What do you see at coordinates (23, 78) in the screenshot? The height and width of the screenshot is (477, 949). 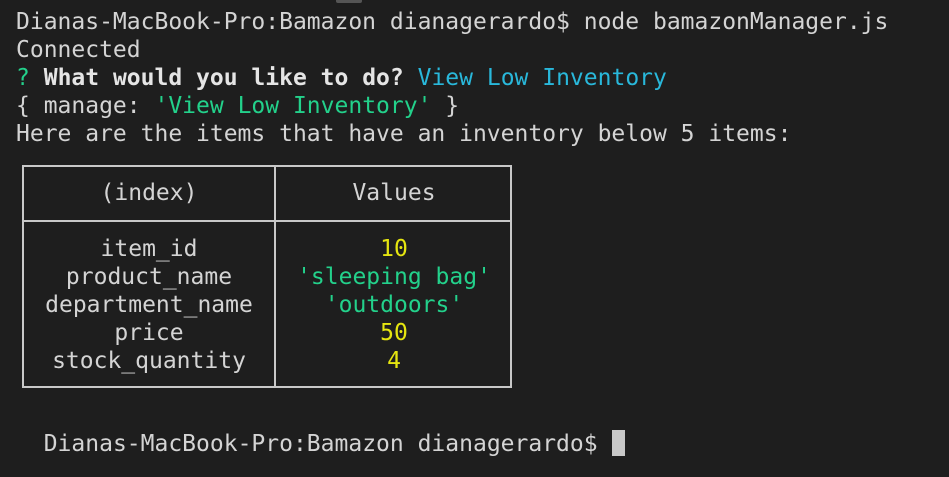 I see `question-mark: ?` at bounding box center [23, 78].